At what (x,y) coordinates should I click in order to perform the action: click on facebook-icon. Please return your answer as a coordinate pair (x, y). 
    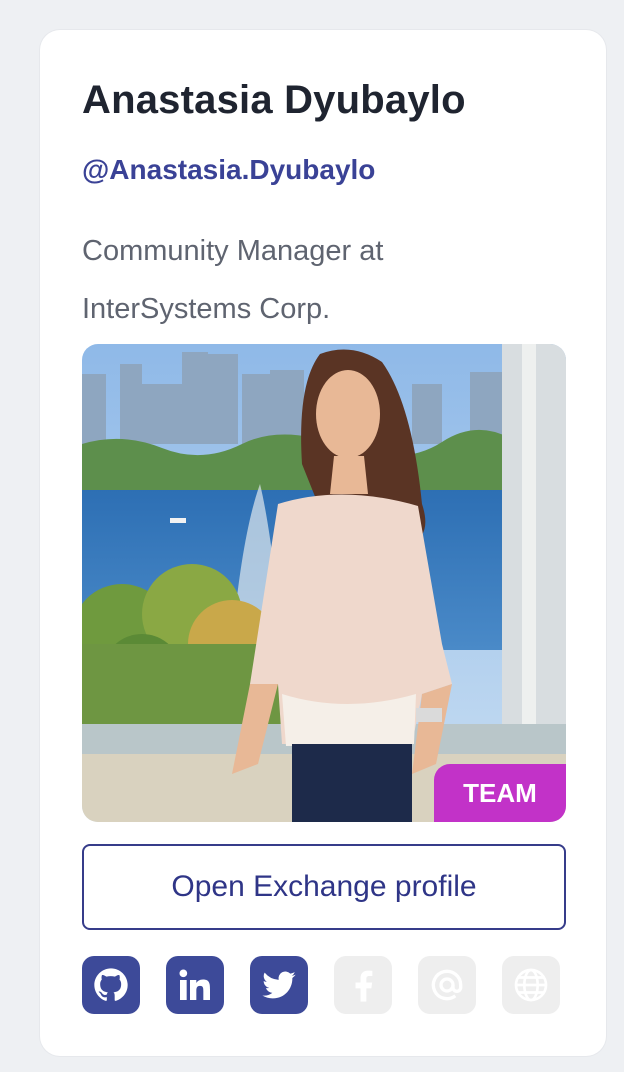
    Looking at the image, I should click on (363, 985).